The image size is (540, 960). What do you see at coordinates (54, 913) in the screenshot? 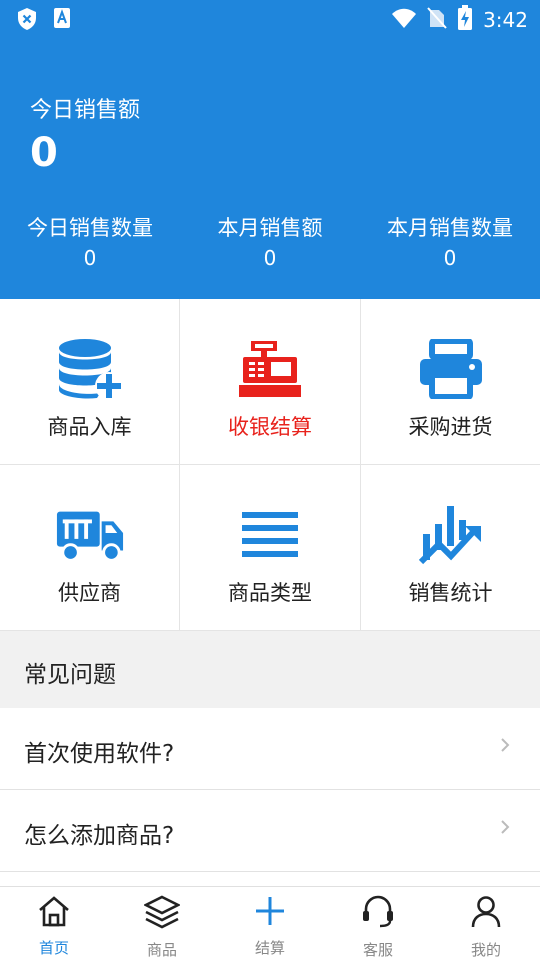
I see `home-icon` at bounding box center [54, 913].